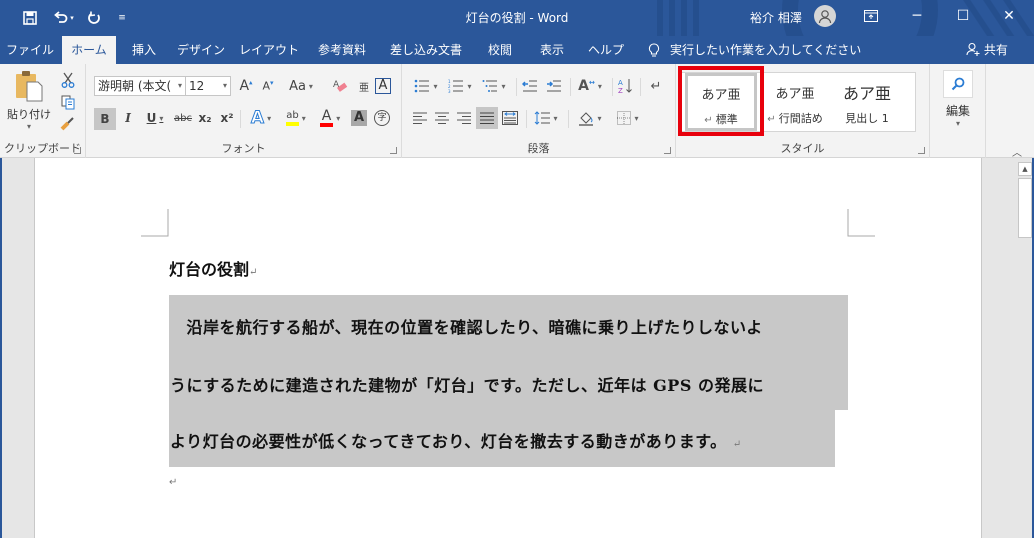 The height and width of the screenshot is (538, 1034). Describe the element at coordinates (667, 150) in the screenshot. I see `paragraph-dialog-launcher` at that location.